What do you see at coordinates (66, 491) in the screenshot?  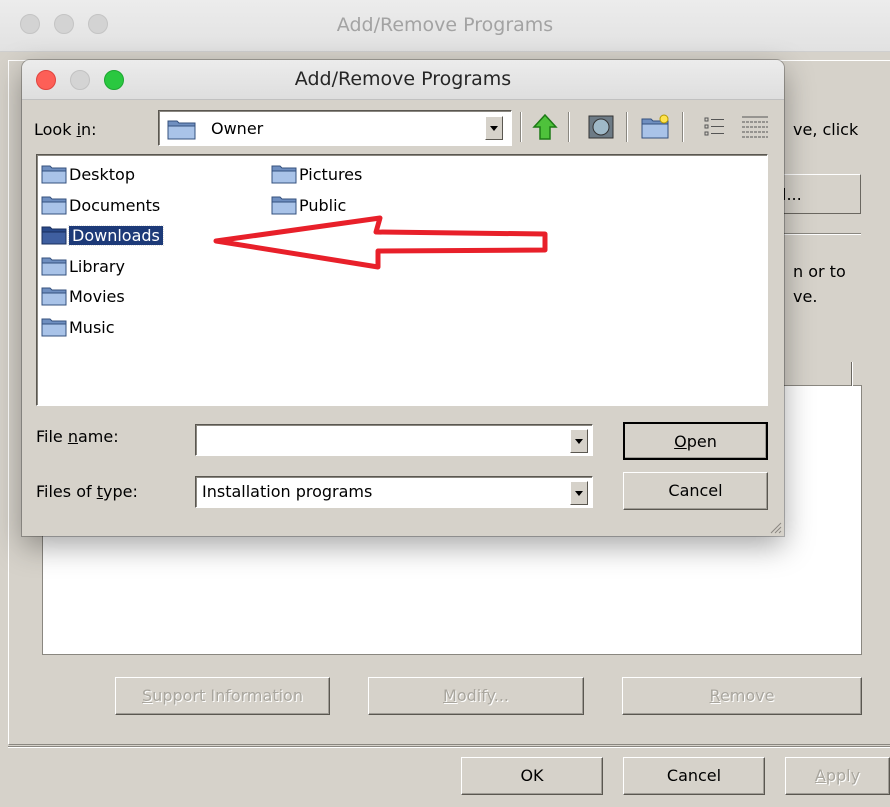 I see `files-of-type-label-text: Files of` at bounding box center [66, 491].